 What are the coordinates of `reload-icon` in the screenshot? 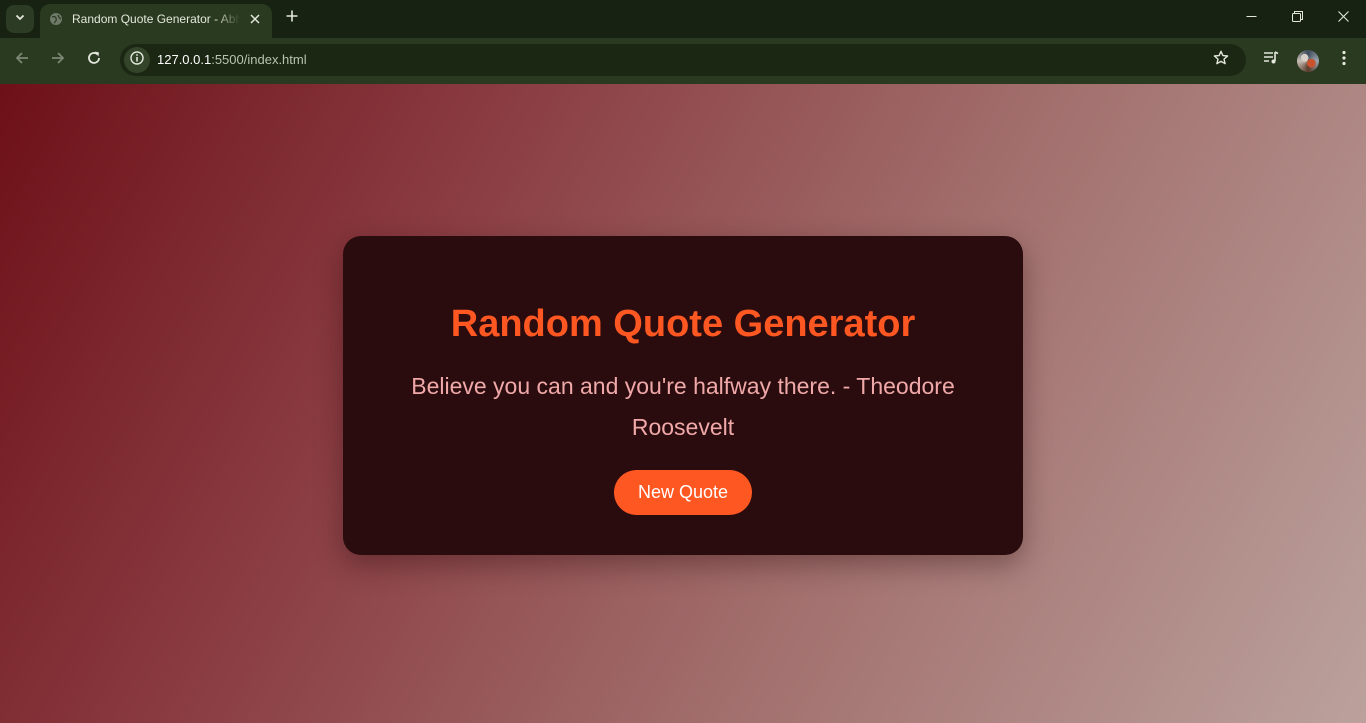 It's located at (94, 60).